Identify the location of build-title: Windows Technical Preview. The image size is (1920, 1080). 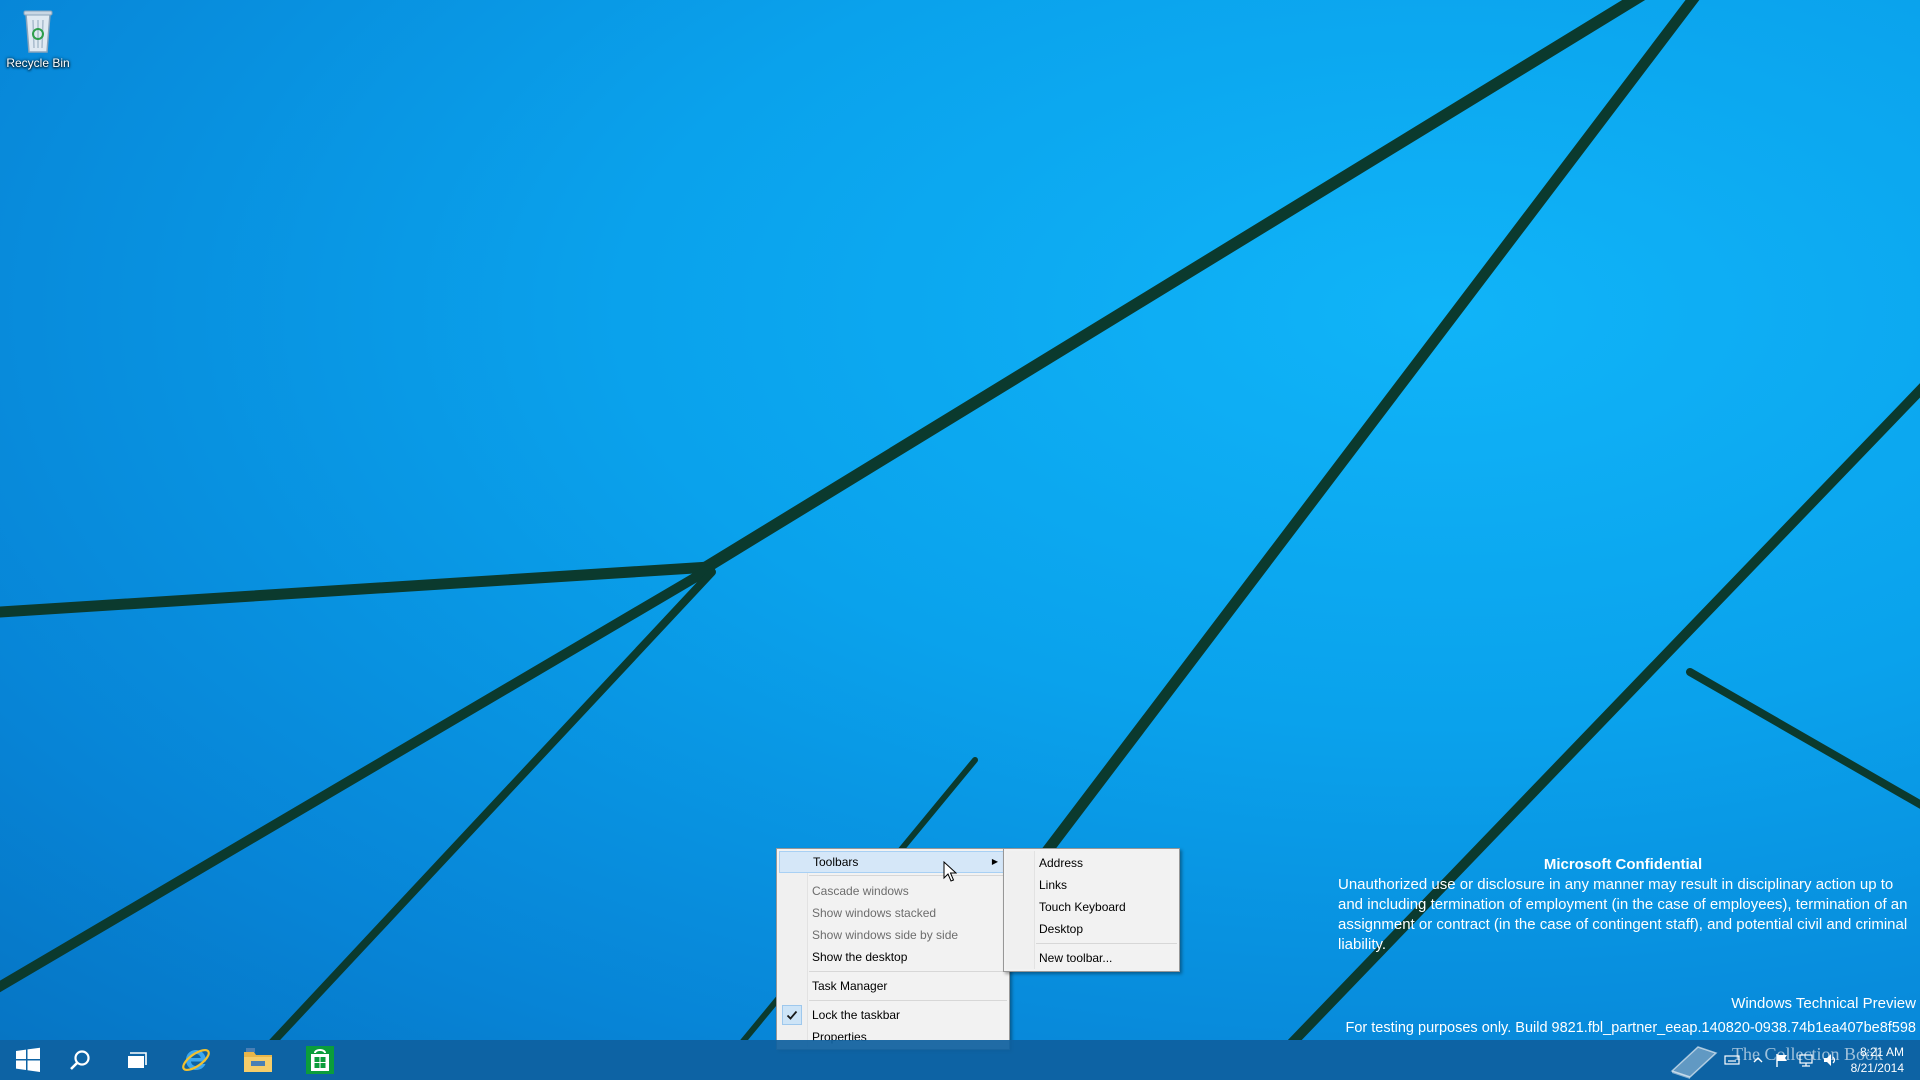
(1823, 1003).